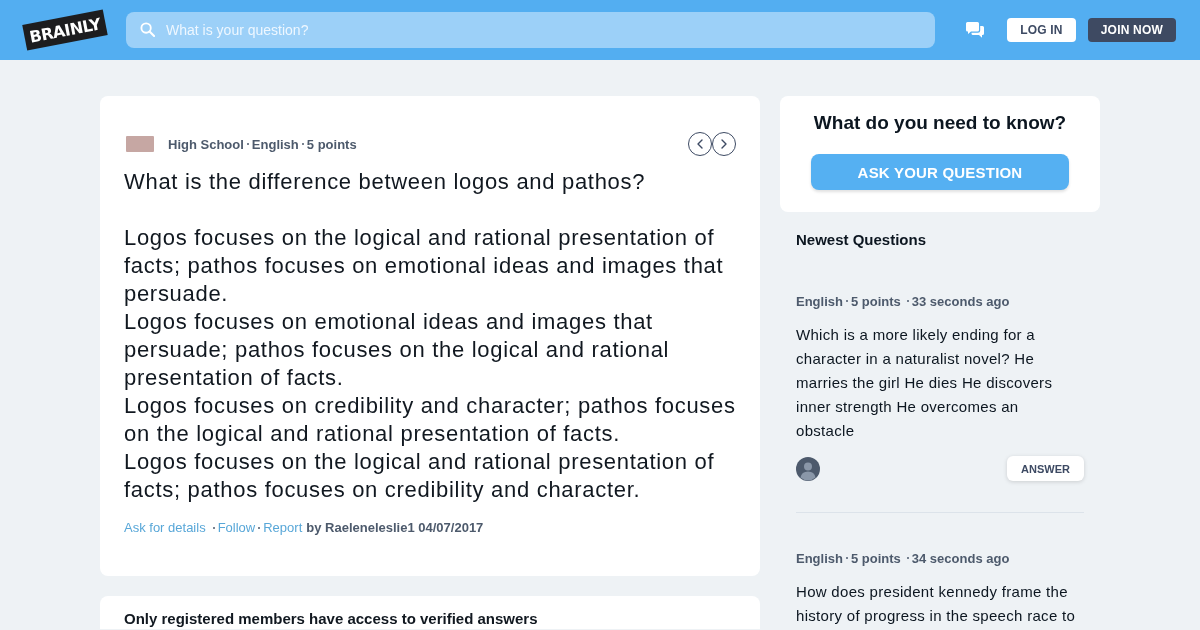 This screenshot has height=630, width=1200. What do you see at coordinates (960, 558) in the screenshot?
I see `time-label: 34 seconds ago` at bounding box center [960, 558].